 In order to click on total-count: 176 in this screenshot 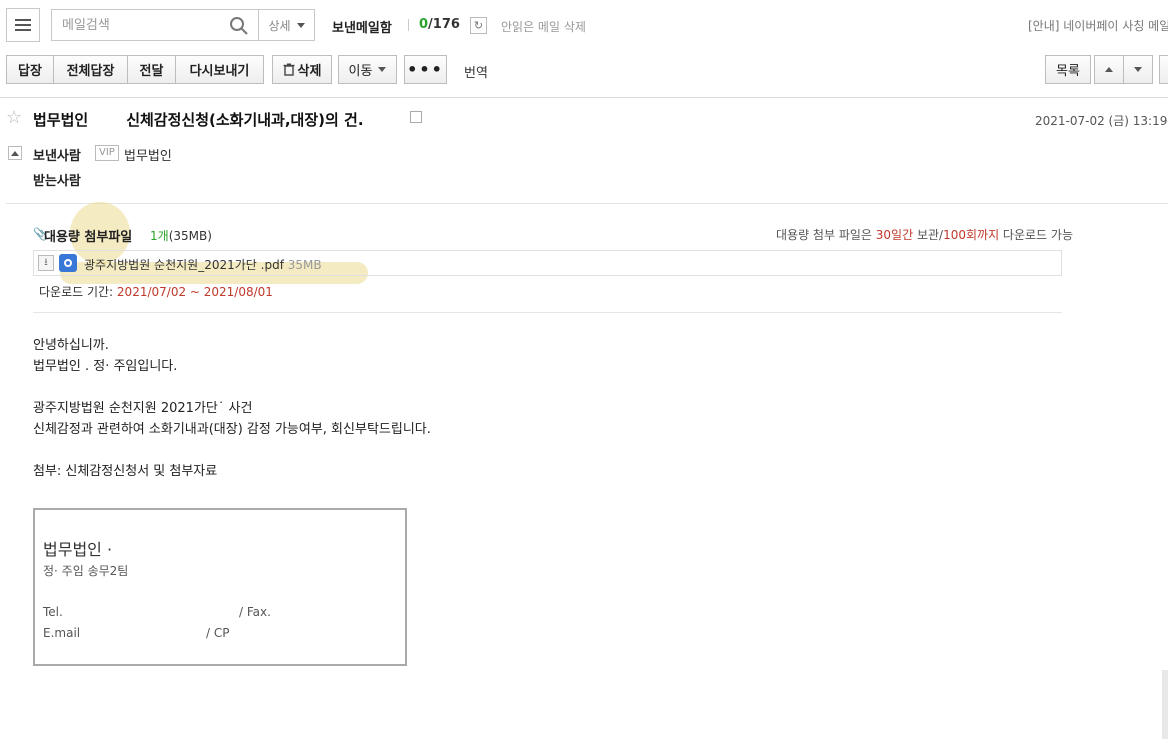, I will do `click(446, 24)`.